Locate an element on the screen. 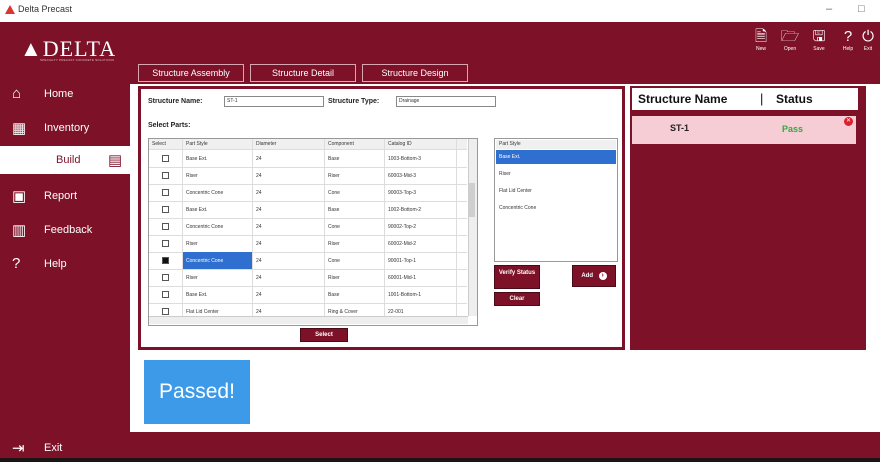 This screenshot has width=880, height=462. save-button: 🖫 Save is located at coordinates (819, 40).